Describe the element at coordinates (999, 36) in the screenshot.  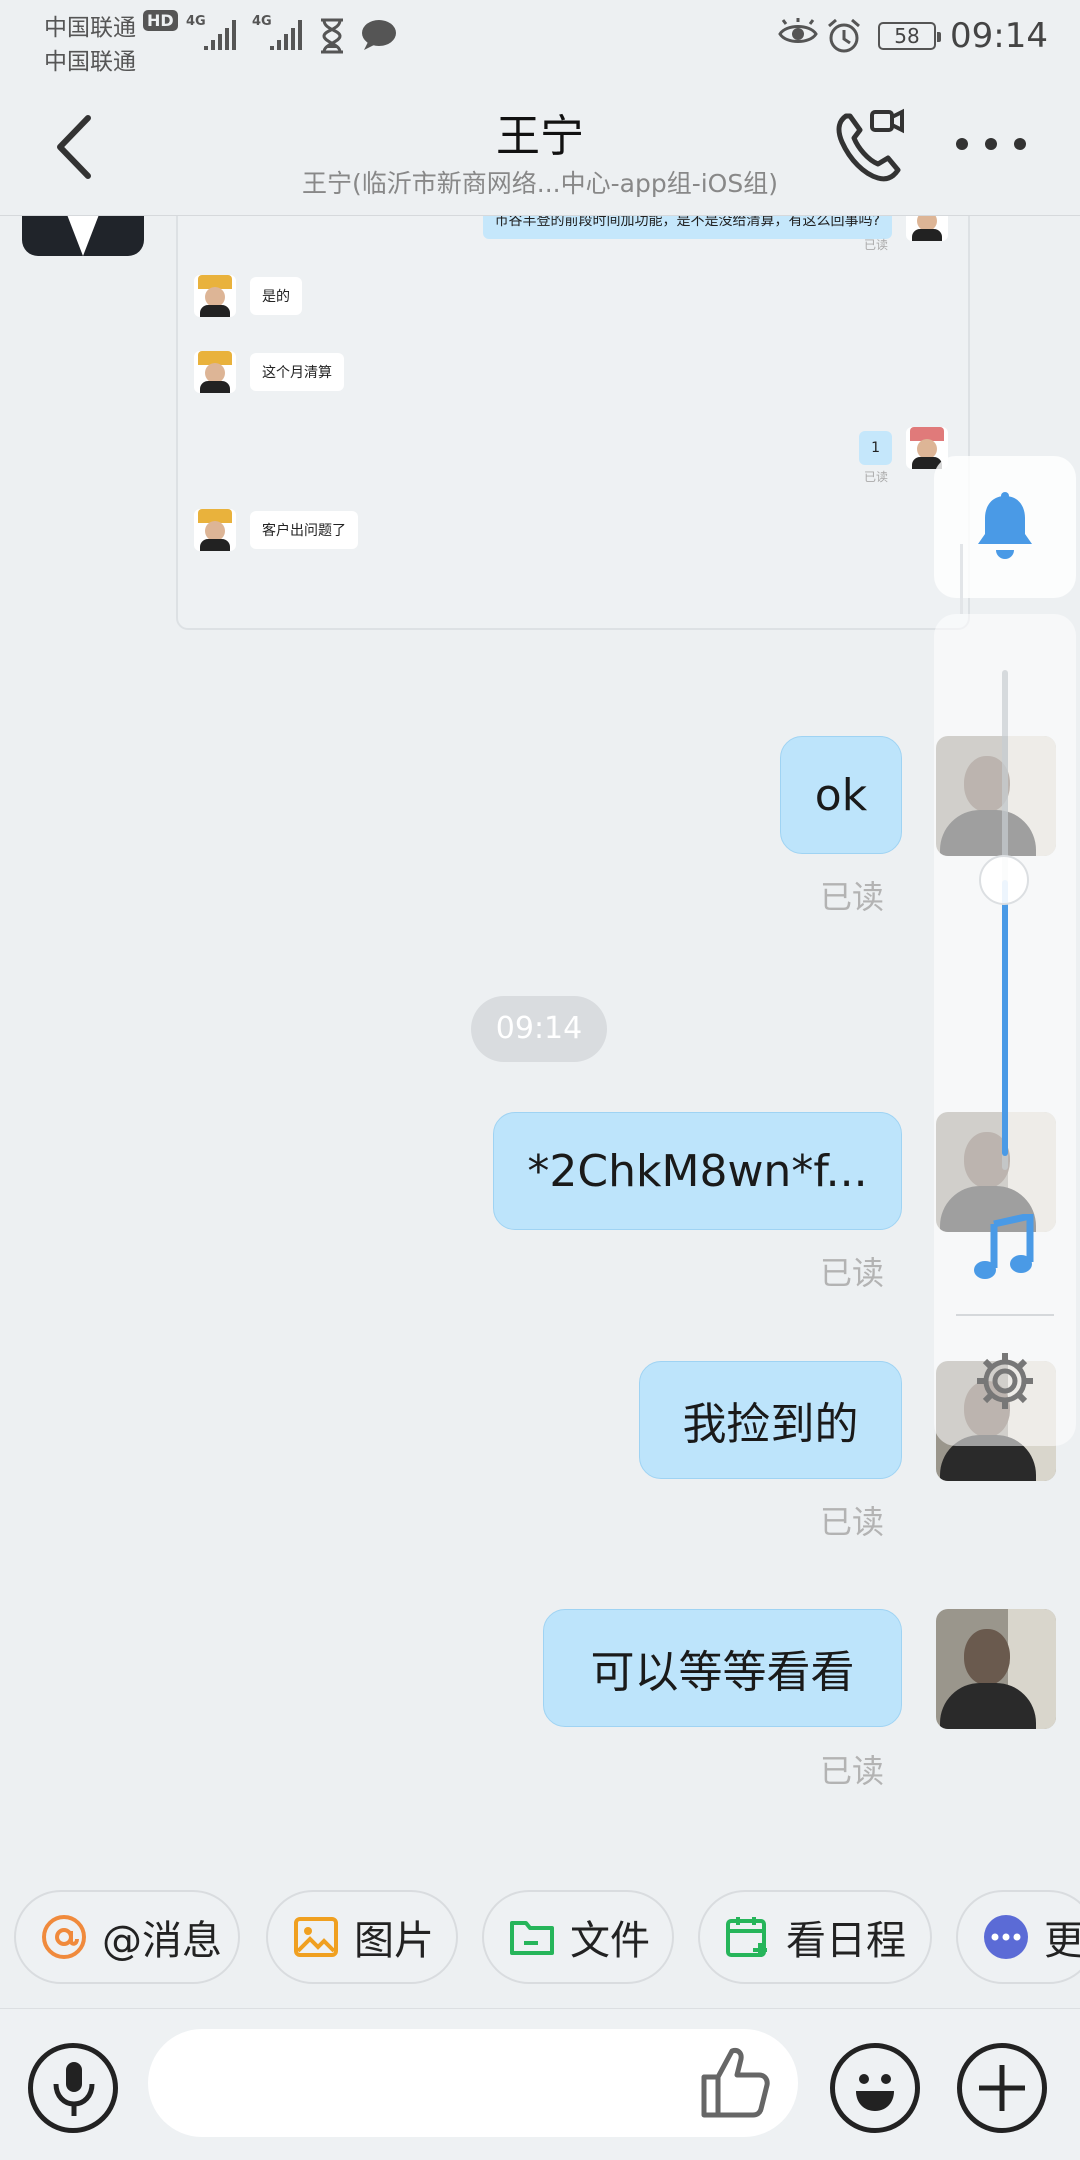
I see `status-clock: 09:14` at that location.